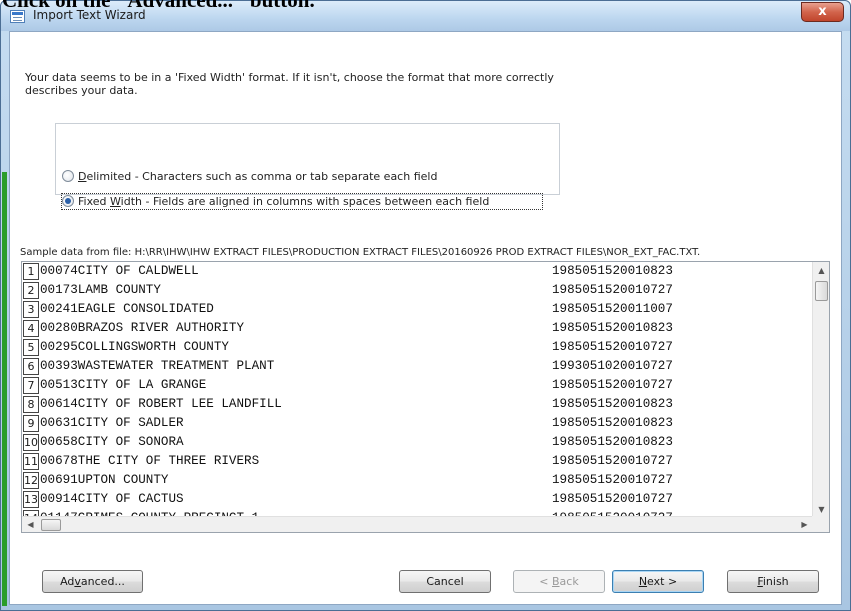  I want to click on horizontal-scrollbar: ◀ ▶, so click(417, 524).